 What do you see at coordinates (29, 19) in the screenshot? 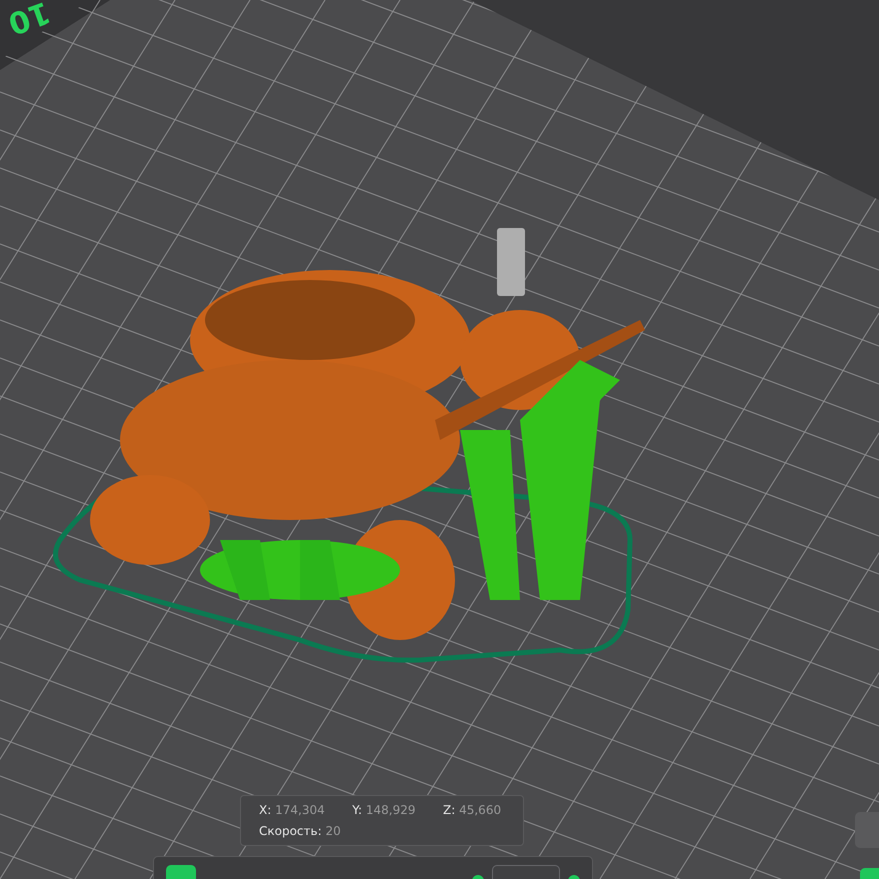
I see `bed-number: 10` at bounding box center [29, 19].